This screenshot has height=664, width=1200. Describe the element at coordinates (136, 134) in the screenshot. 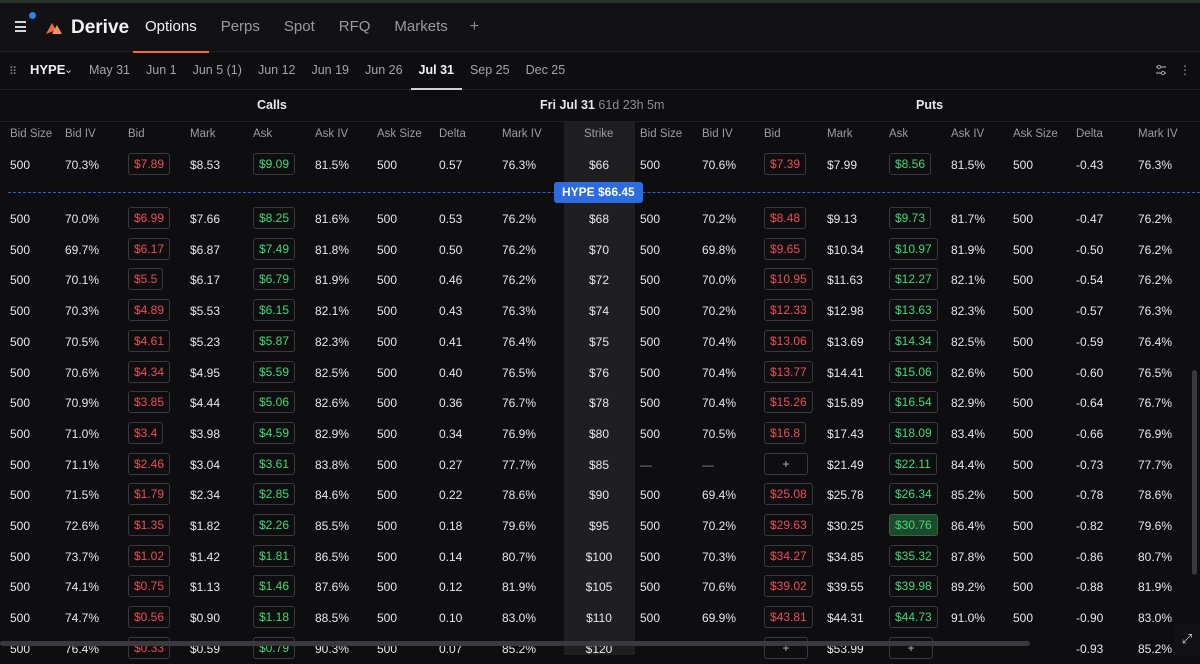

I see `col-call-bid: Bid` at that location.